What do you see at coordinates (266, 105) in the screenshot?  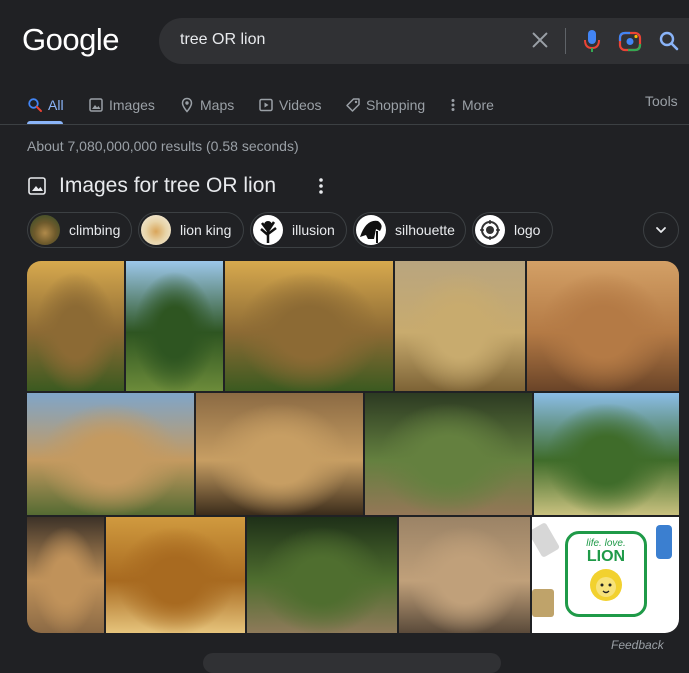 I see `play-icon` at bounding box center [266, 105].